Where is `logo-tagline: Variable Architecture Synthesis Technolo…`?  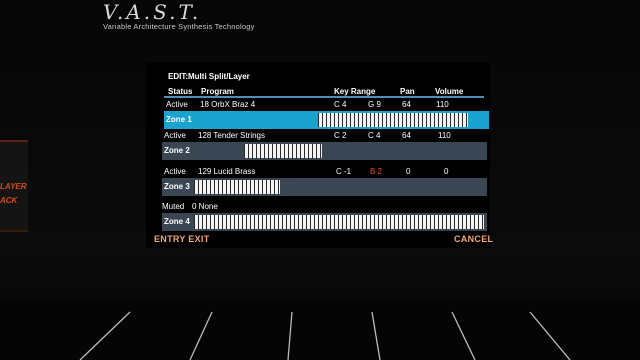
logo-tagline: Variable Architecture Synthesis Technolo… is located at coordinates (179, 26).